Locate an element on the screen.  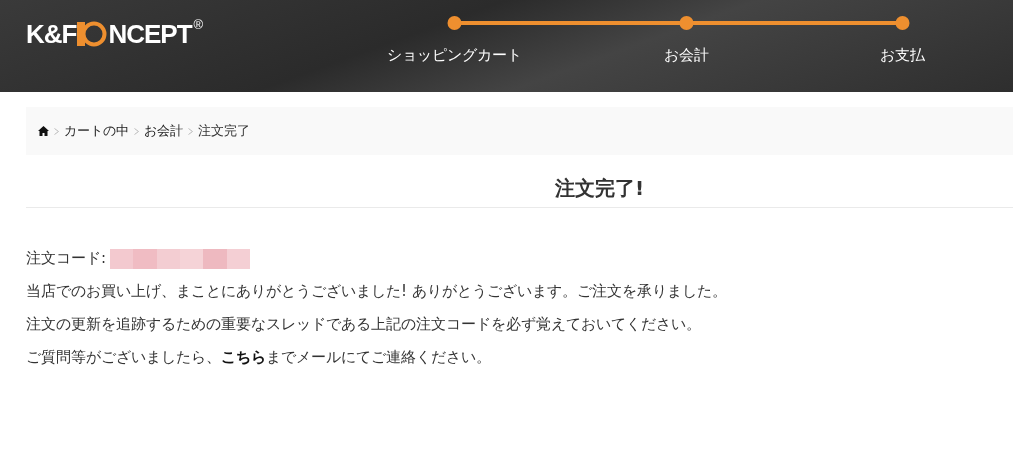
breadcrumb-link: カートの中 is located at coordinates (96, 131).